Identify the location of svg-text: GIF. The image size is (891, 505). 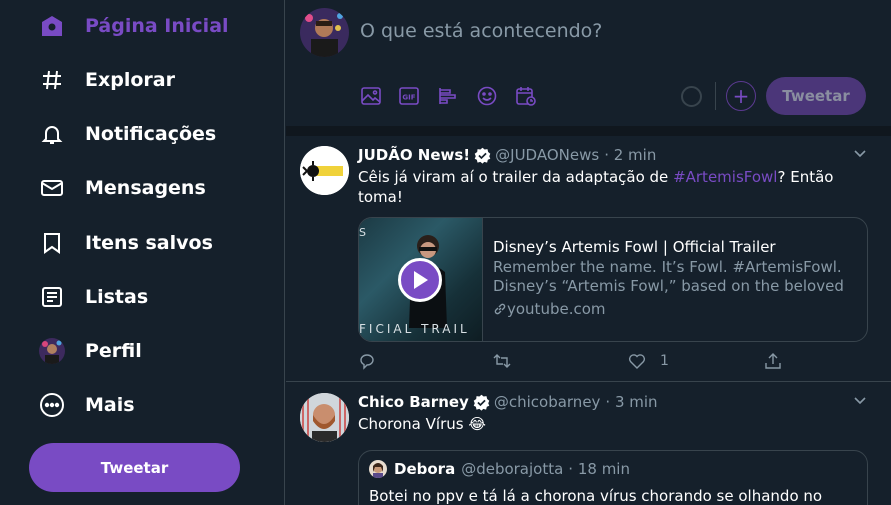
(408, 98).